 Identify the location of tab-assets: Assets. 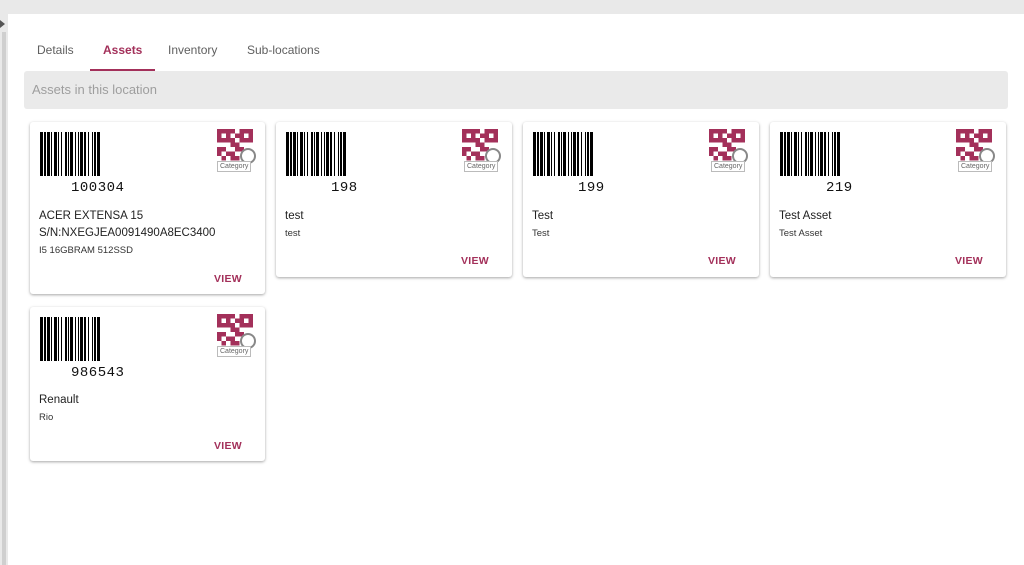
(122, 53).